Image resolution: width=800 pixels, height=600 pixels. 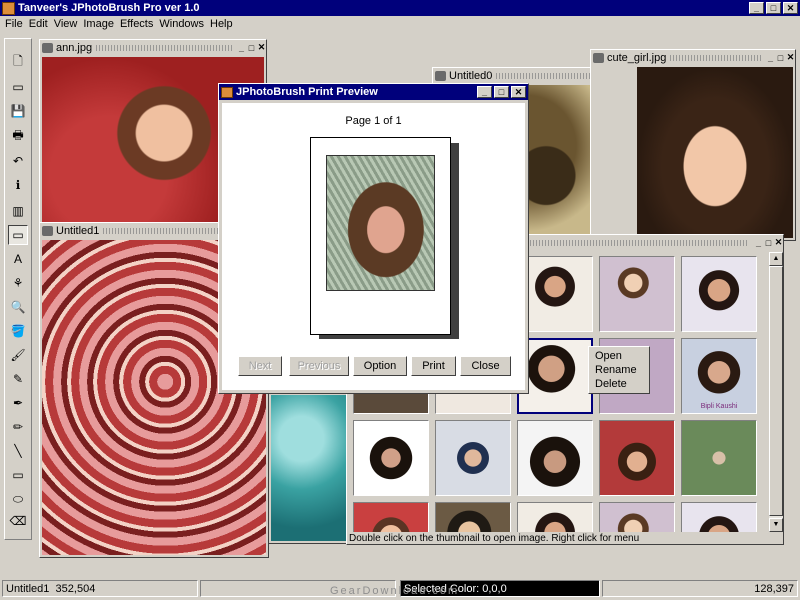 I want to click on status-window-name: Untitled1, so click(x=28, y=588).